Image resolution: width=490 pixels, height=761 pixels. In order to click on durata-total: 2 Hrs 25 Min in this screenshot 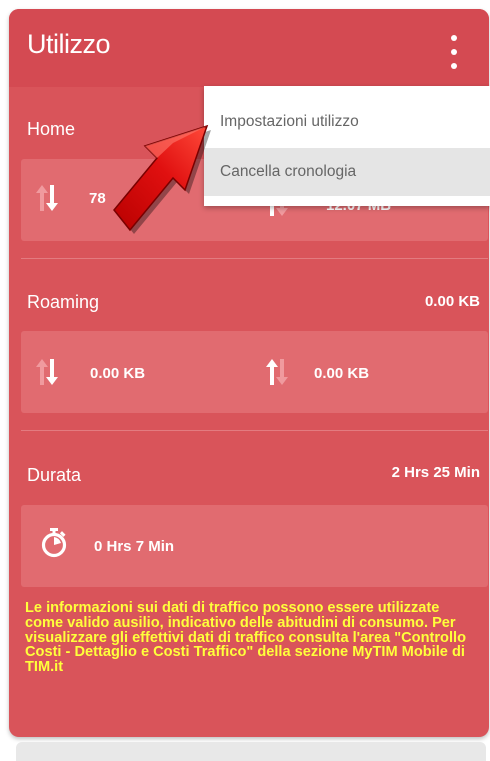, I will do `click(435, 472)`.